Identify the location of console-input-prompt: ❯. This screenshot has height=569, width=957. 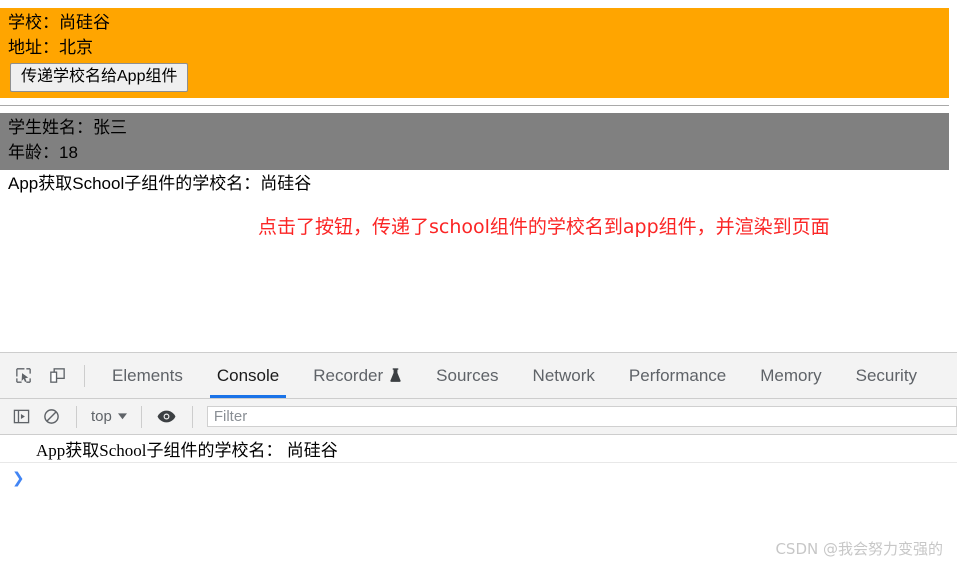
(478, 478).